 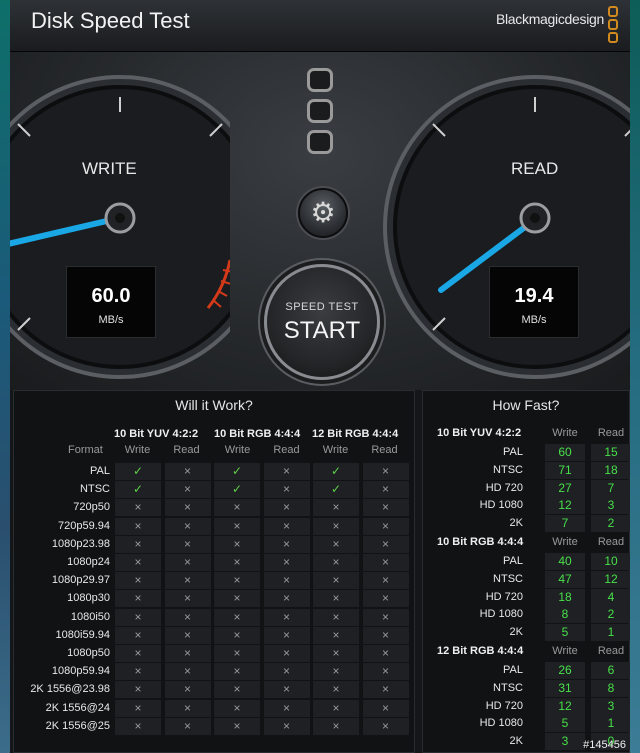 What do you see at coordinates (320, 26) in the screenshot?
I see `title-bar: Disk Speed Test Blackmagicdesign` at bounding box center [320, 26].